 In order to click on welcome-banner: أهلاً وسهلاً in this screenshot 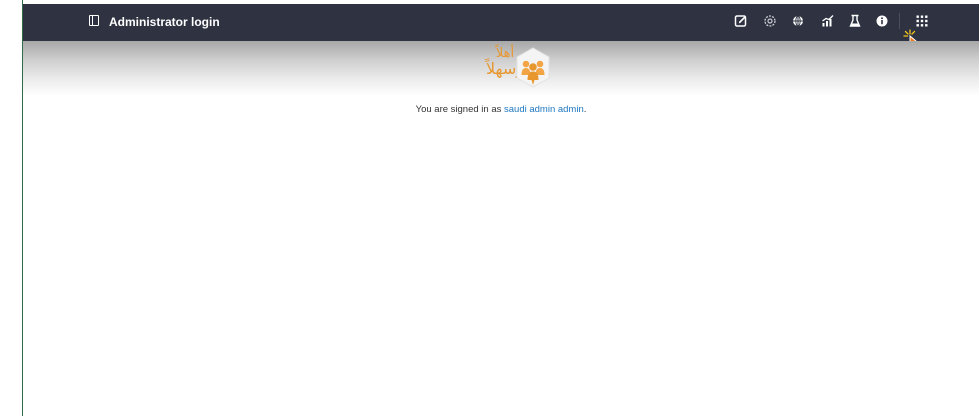, I will do `click(501, 68)`.